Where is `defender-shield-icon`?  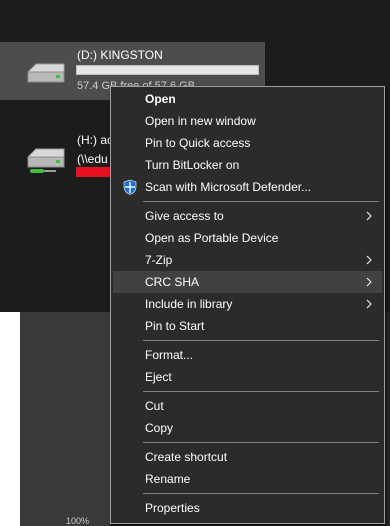
defender-shield-icon is located at coordinates (130, 187).